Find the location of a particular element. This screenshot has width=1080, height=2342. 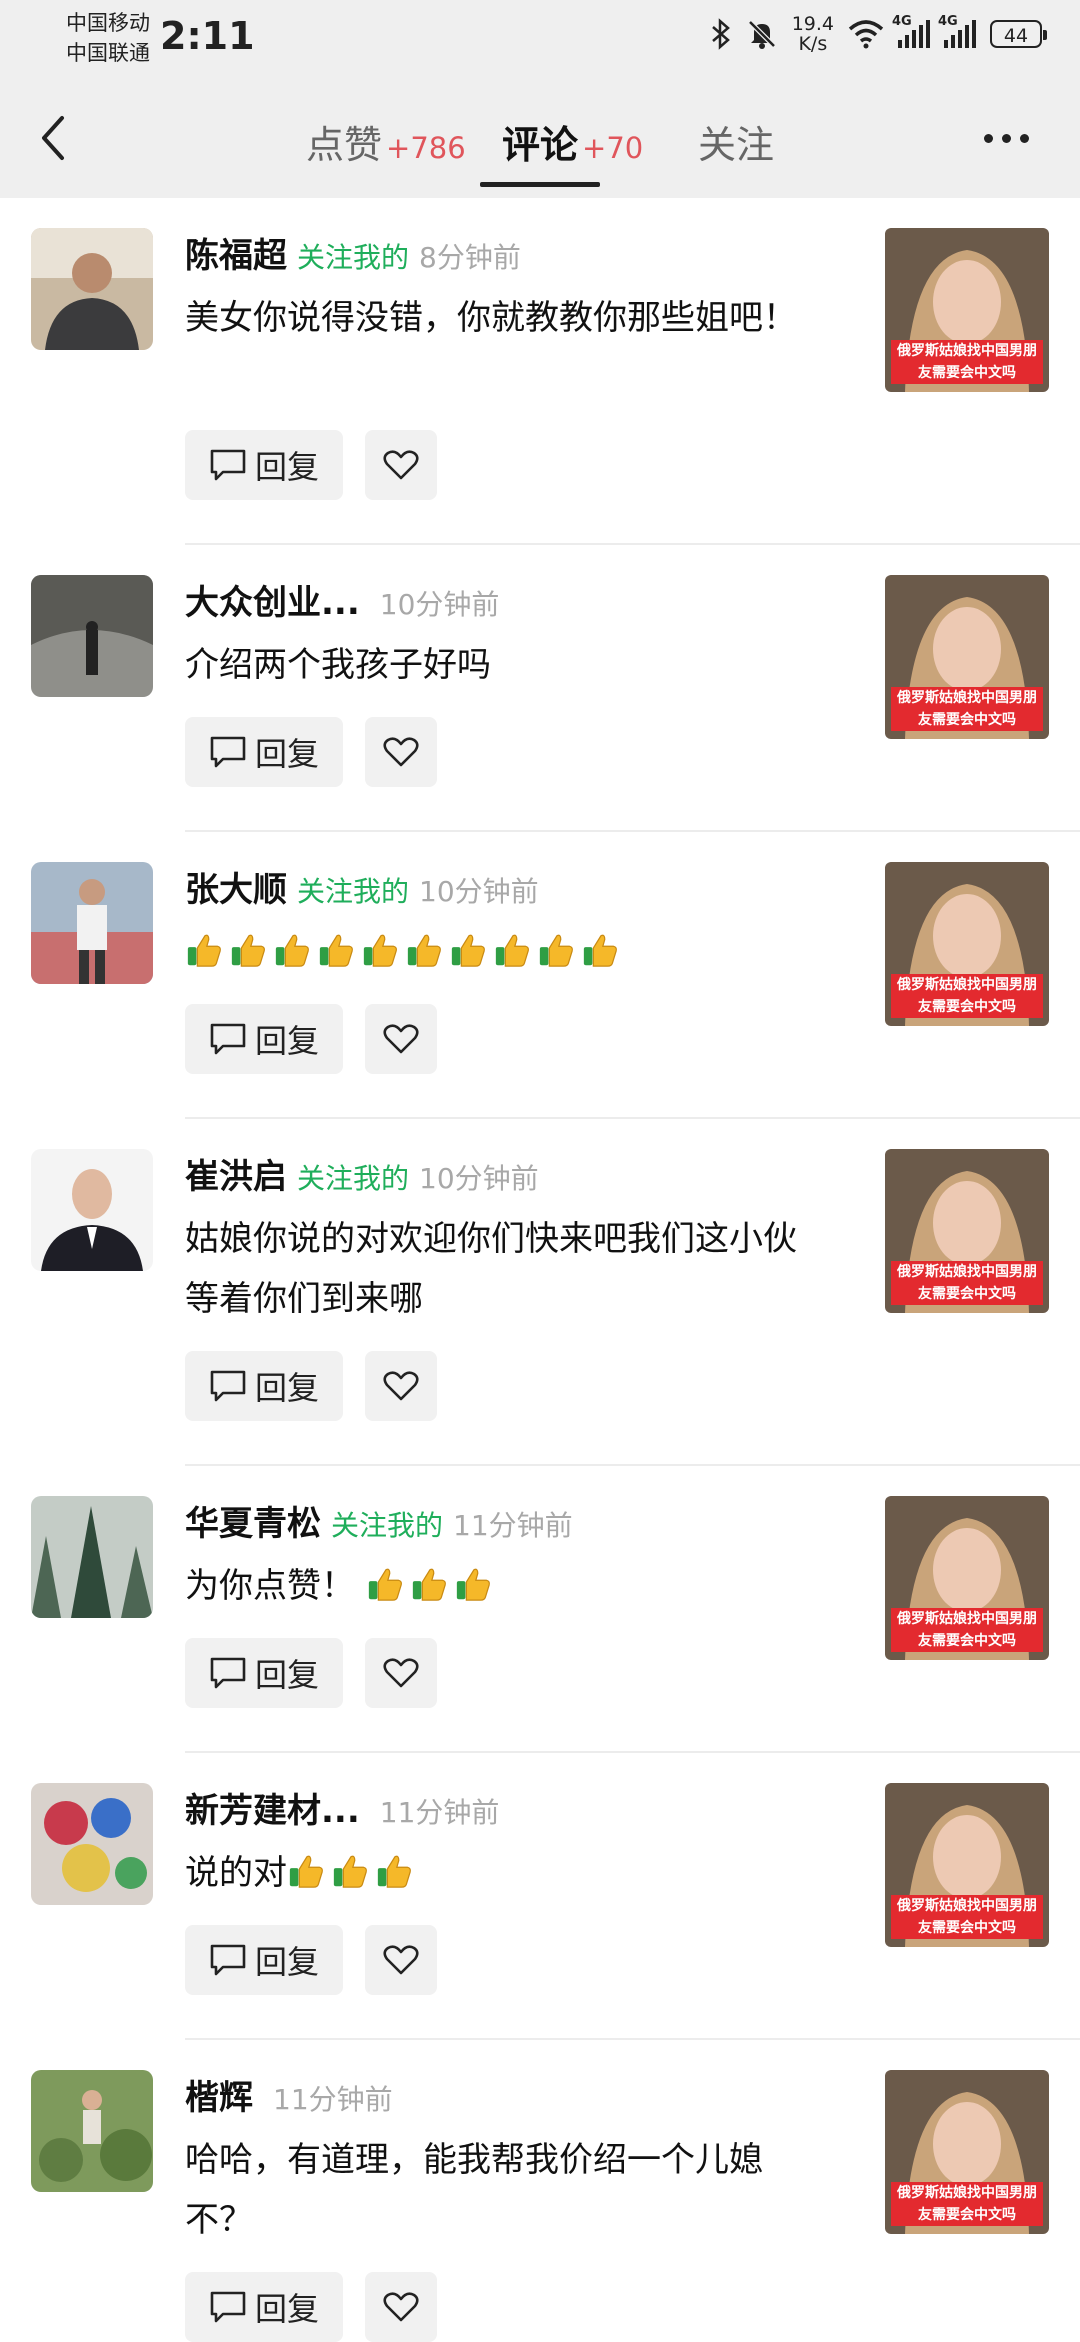

status-bar: 中国移动 中国联通 2:11 19.4 K/s 4G 4G 44 is located at coordinates (540, 39).